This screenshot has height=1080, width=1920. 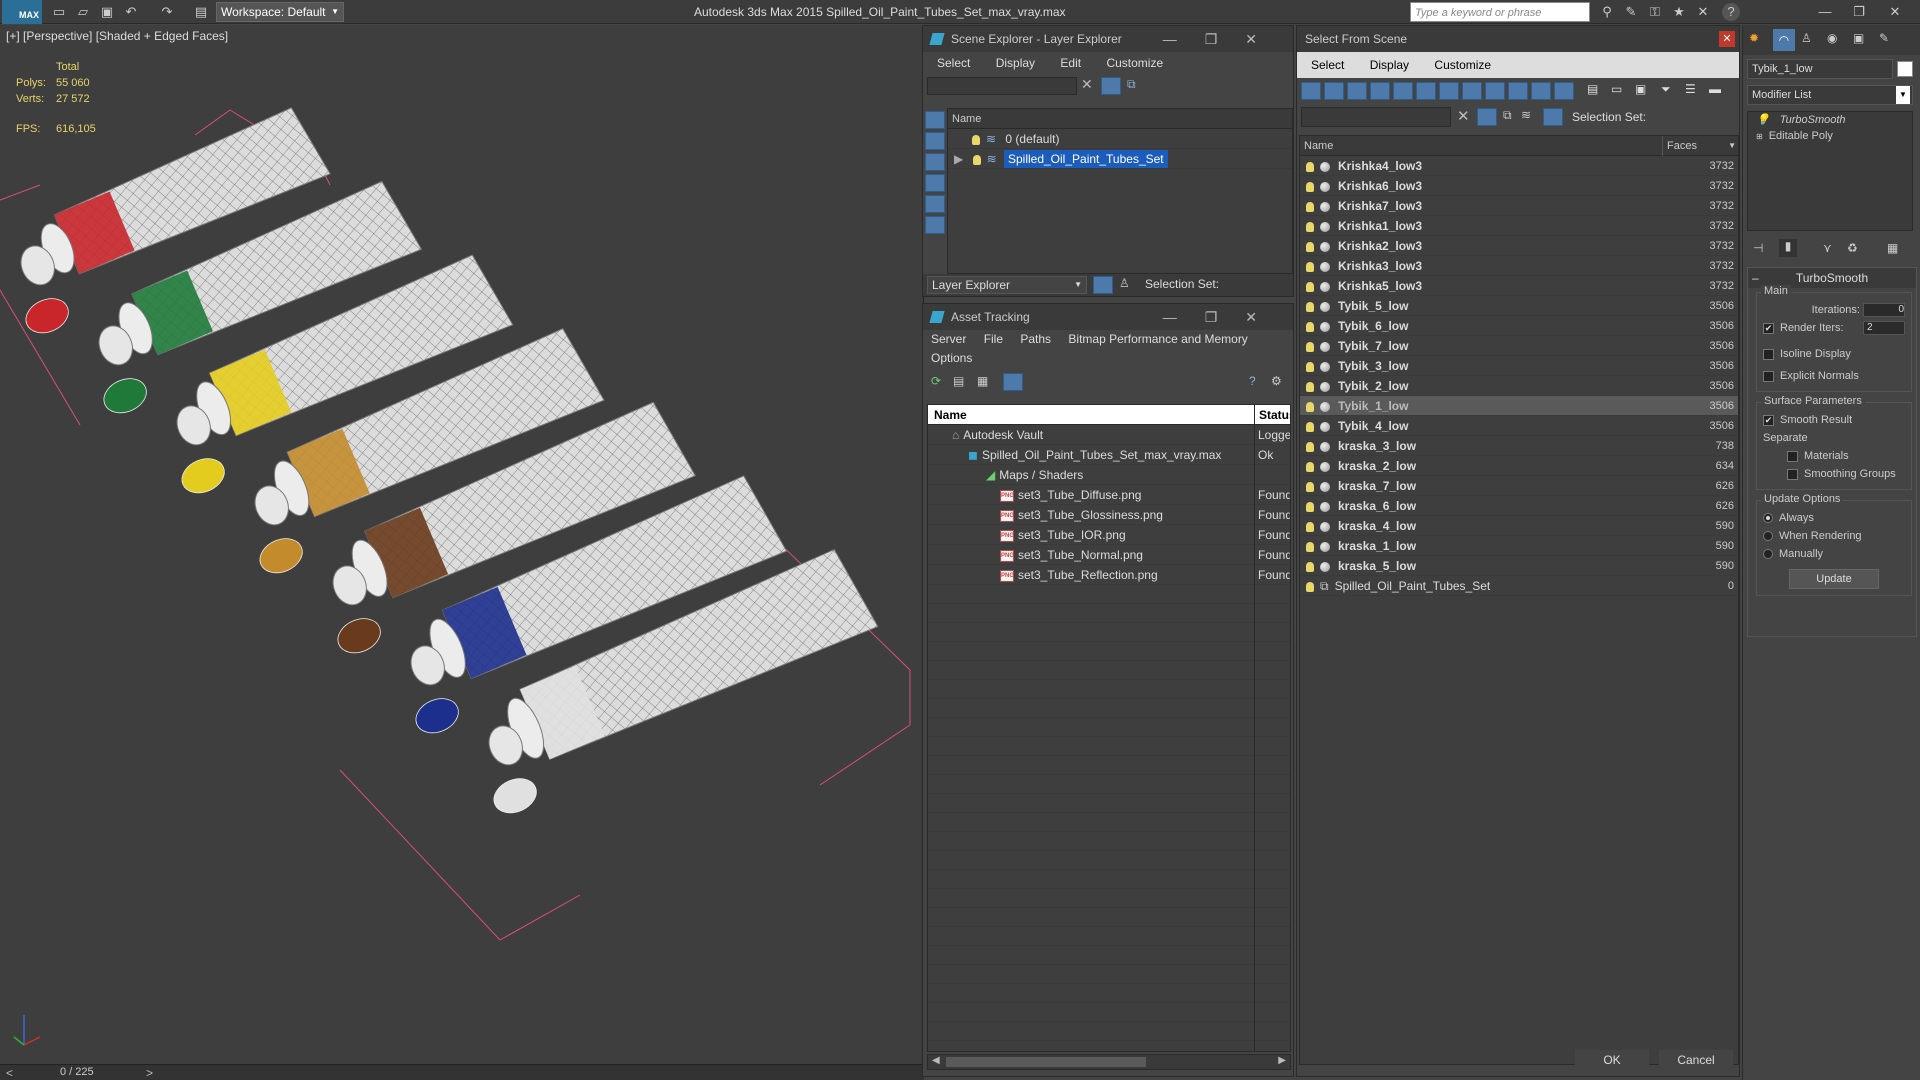 What do you see at coordinates (1463, 116) in the screenshot?
I see `clear-search-icon: ✕` at bounding box center [1463, 116].